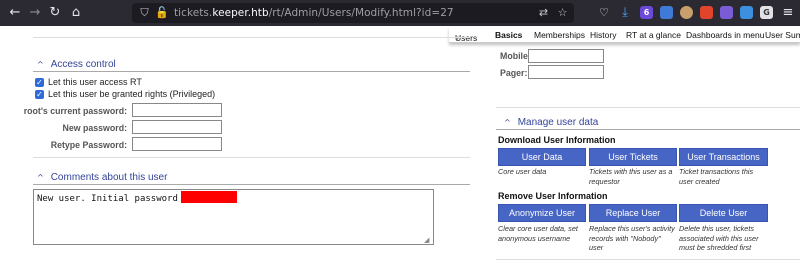 This screenshot has height=263, width=800. I want to click on chevron-down-icon: ▾, so click(457, 38).